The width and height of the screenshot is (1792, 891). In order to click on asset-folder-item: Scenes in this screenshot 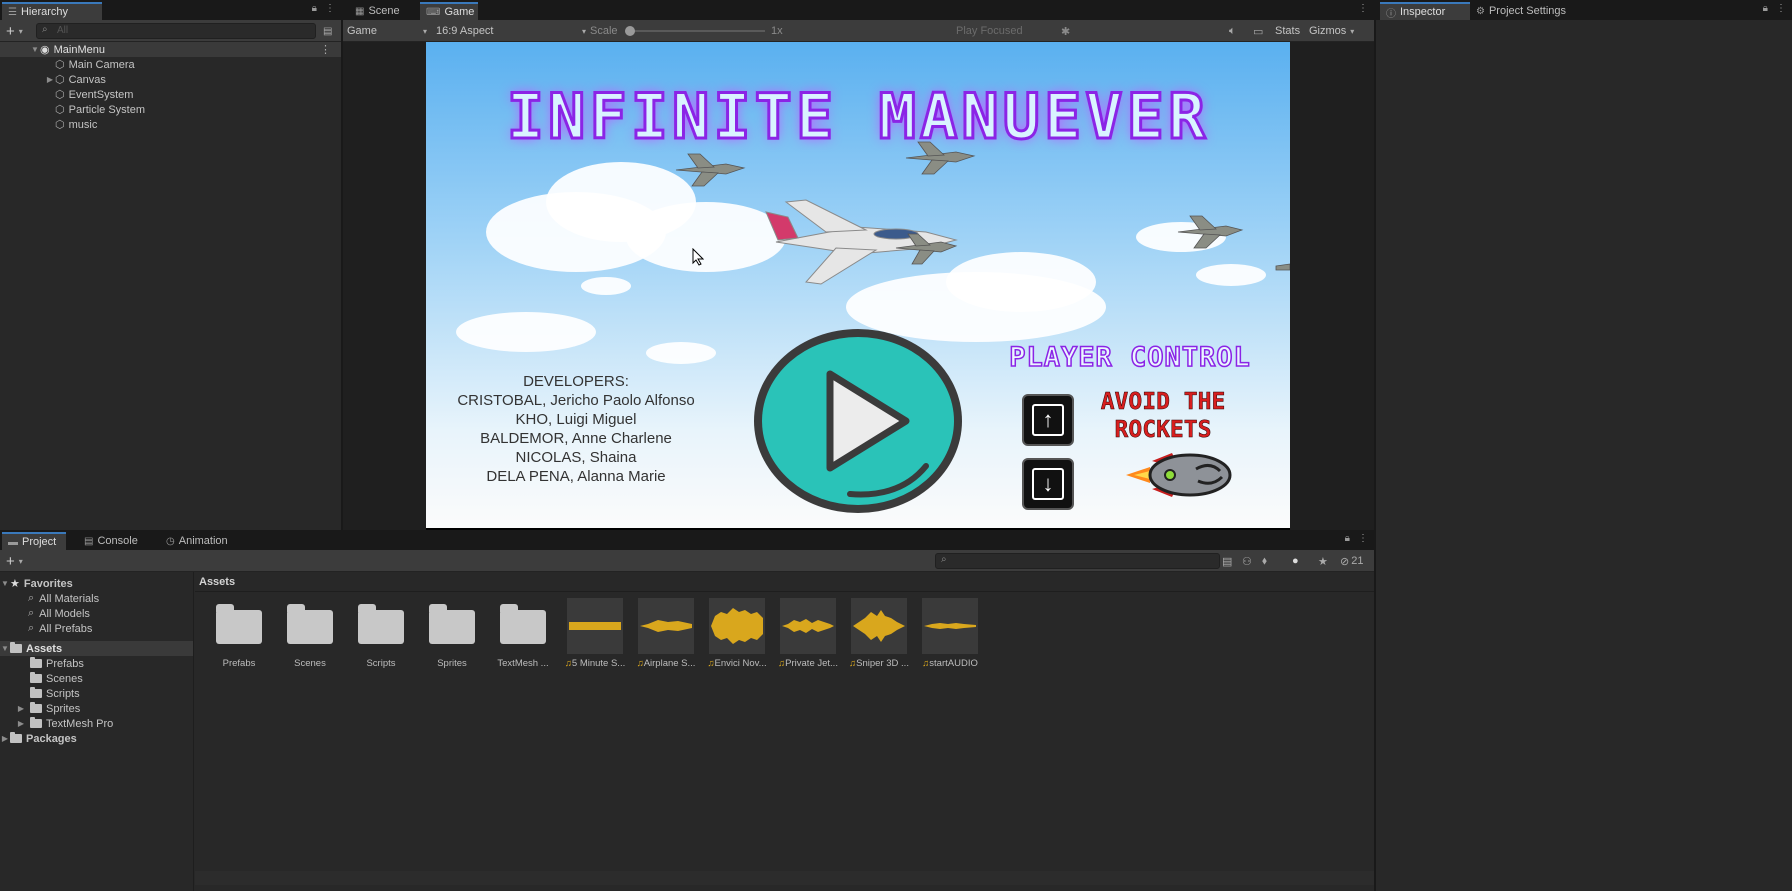, I will do `click(96, 678)`.